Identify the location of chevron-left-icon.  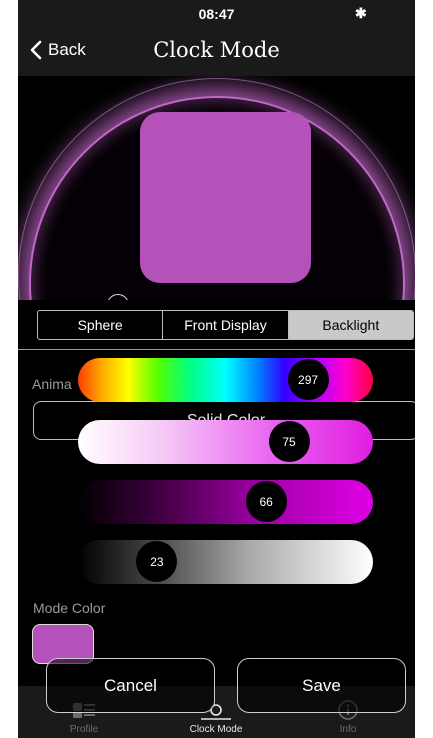
(36, 50).